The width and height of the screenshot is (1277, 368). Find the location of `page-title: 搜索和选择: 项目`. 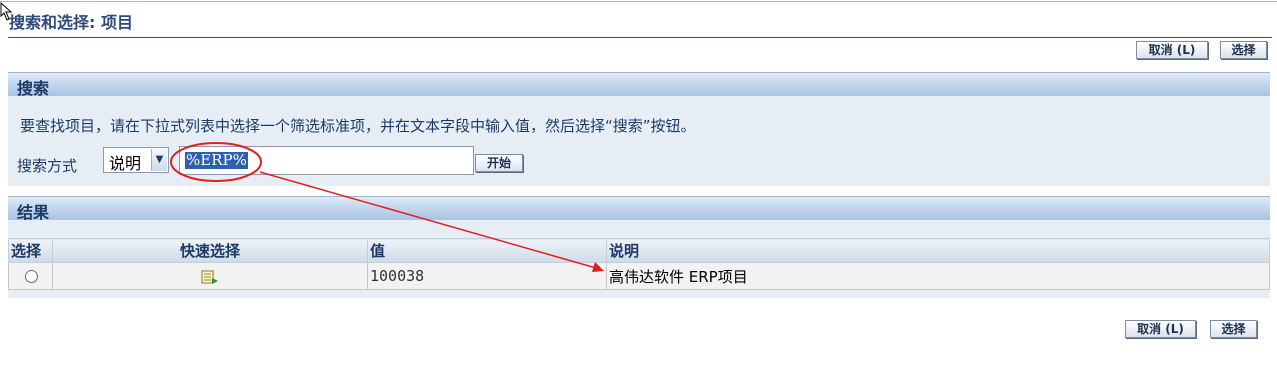

page-title: 搜索和选择: 项目 is located at coordinates (71, 22).